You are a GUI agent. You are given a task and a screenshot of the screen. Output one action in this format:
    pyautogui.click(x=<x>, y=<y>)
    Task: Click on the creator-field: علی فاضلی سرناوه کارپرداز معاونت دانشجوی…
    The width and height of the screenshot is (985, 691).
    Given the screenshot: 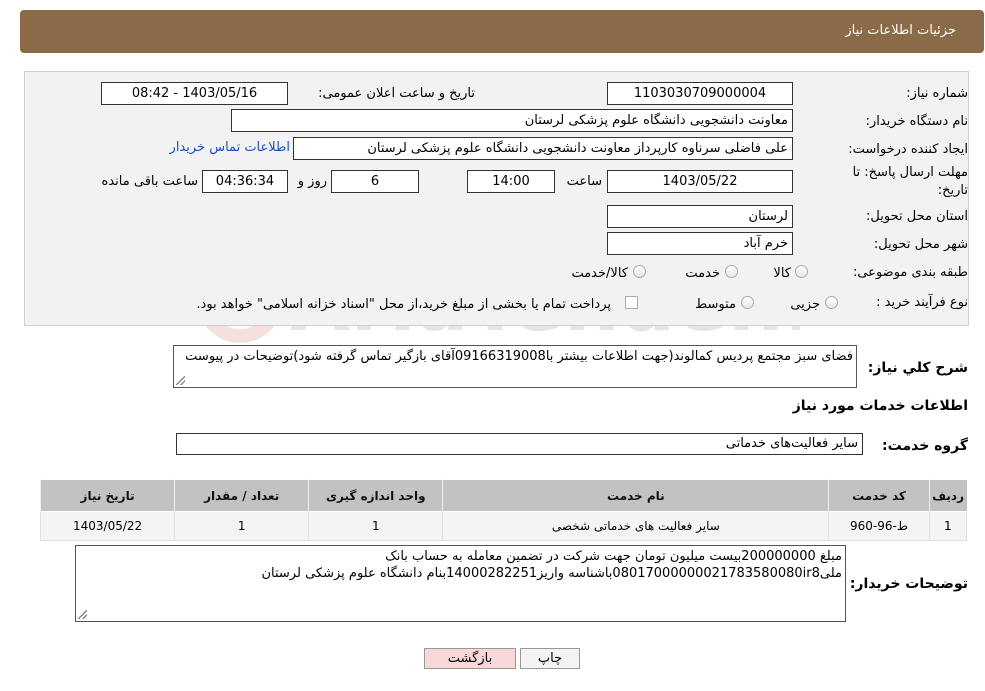 What is the action you would take?
    pyautogui.click(x=543, y=148)
    